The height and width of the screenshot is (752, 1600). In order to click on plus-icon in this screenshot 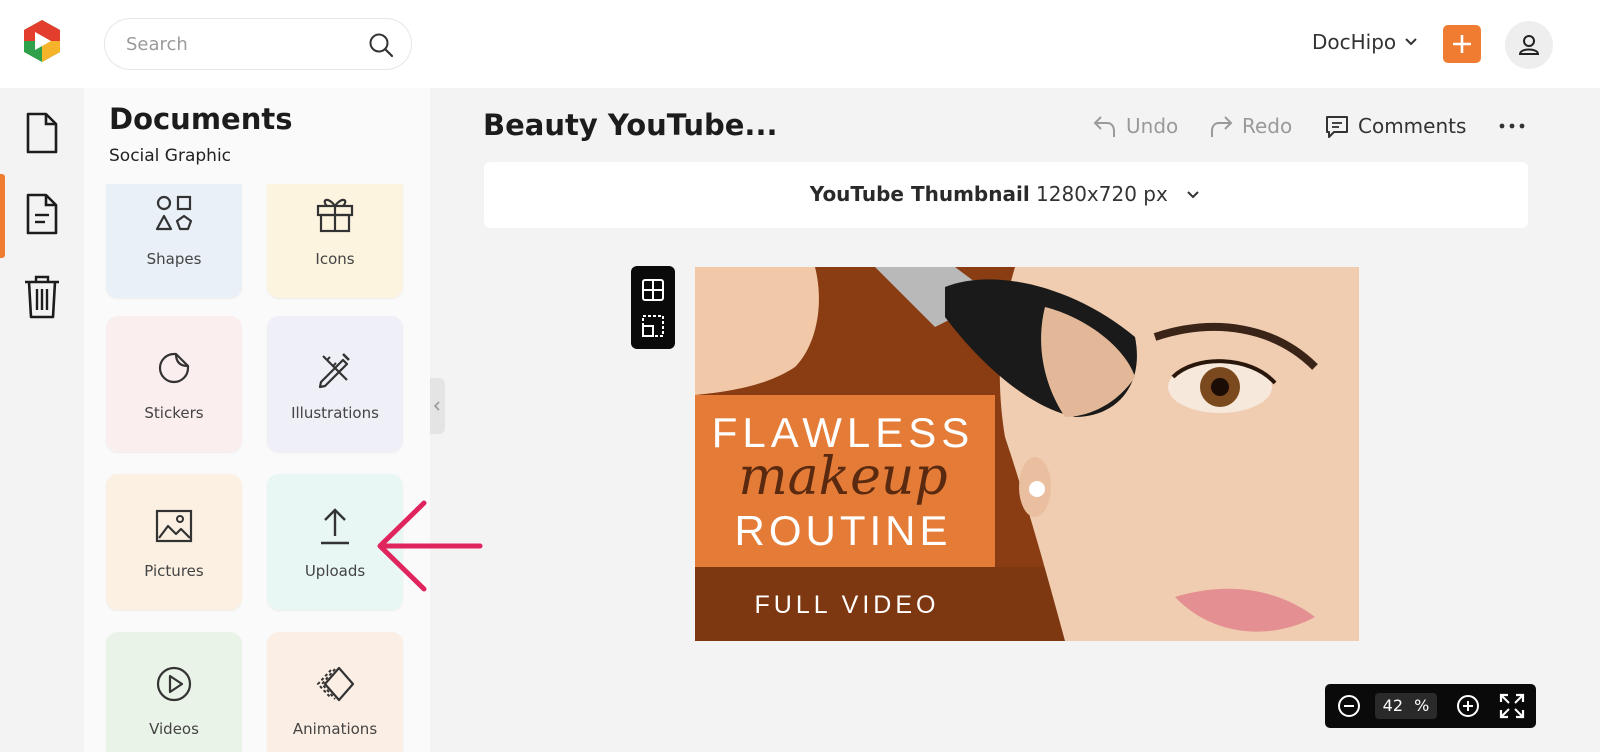, I will do `click(1462, 44)`.